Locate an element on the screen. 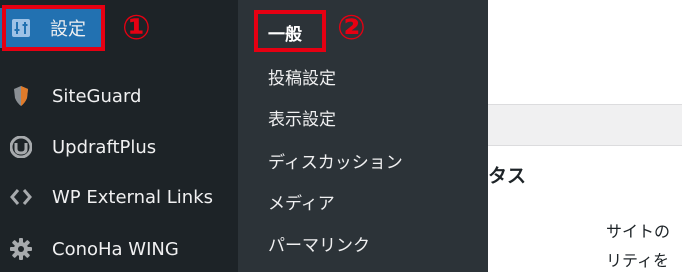 The width and height of the screenshot is (682, 272). sidebar-item-wp-external-links: WP External Links is located at coordinates (119, 197).